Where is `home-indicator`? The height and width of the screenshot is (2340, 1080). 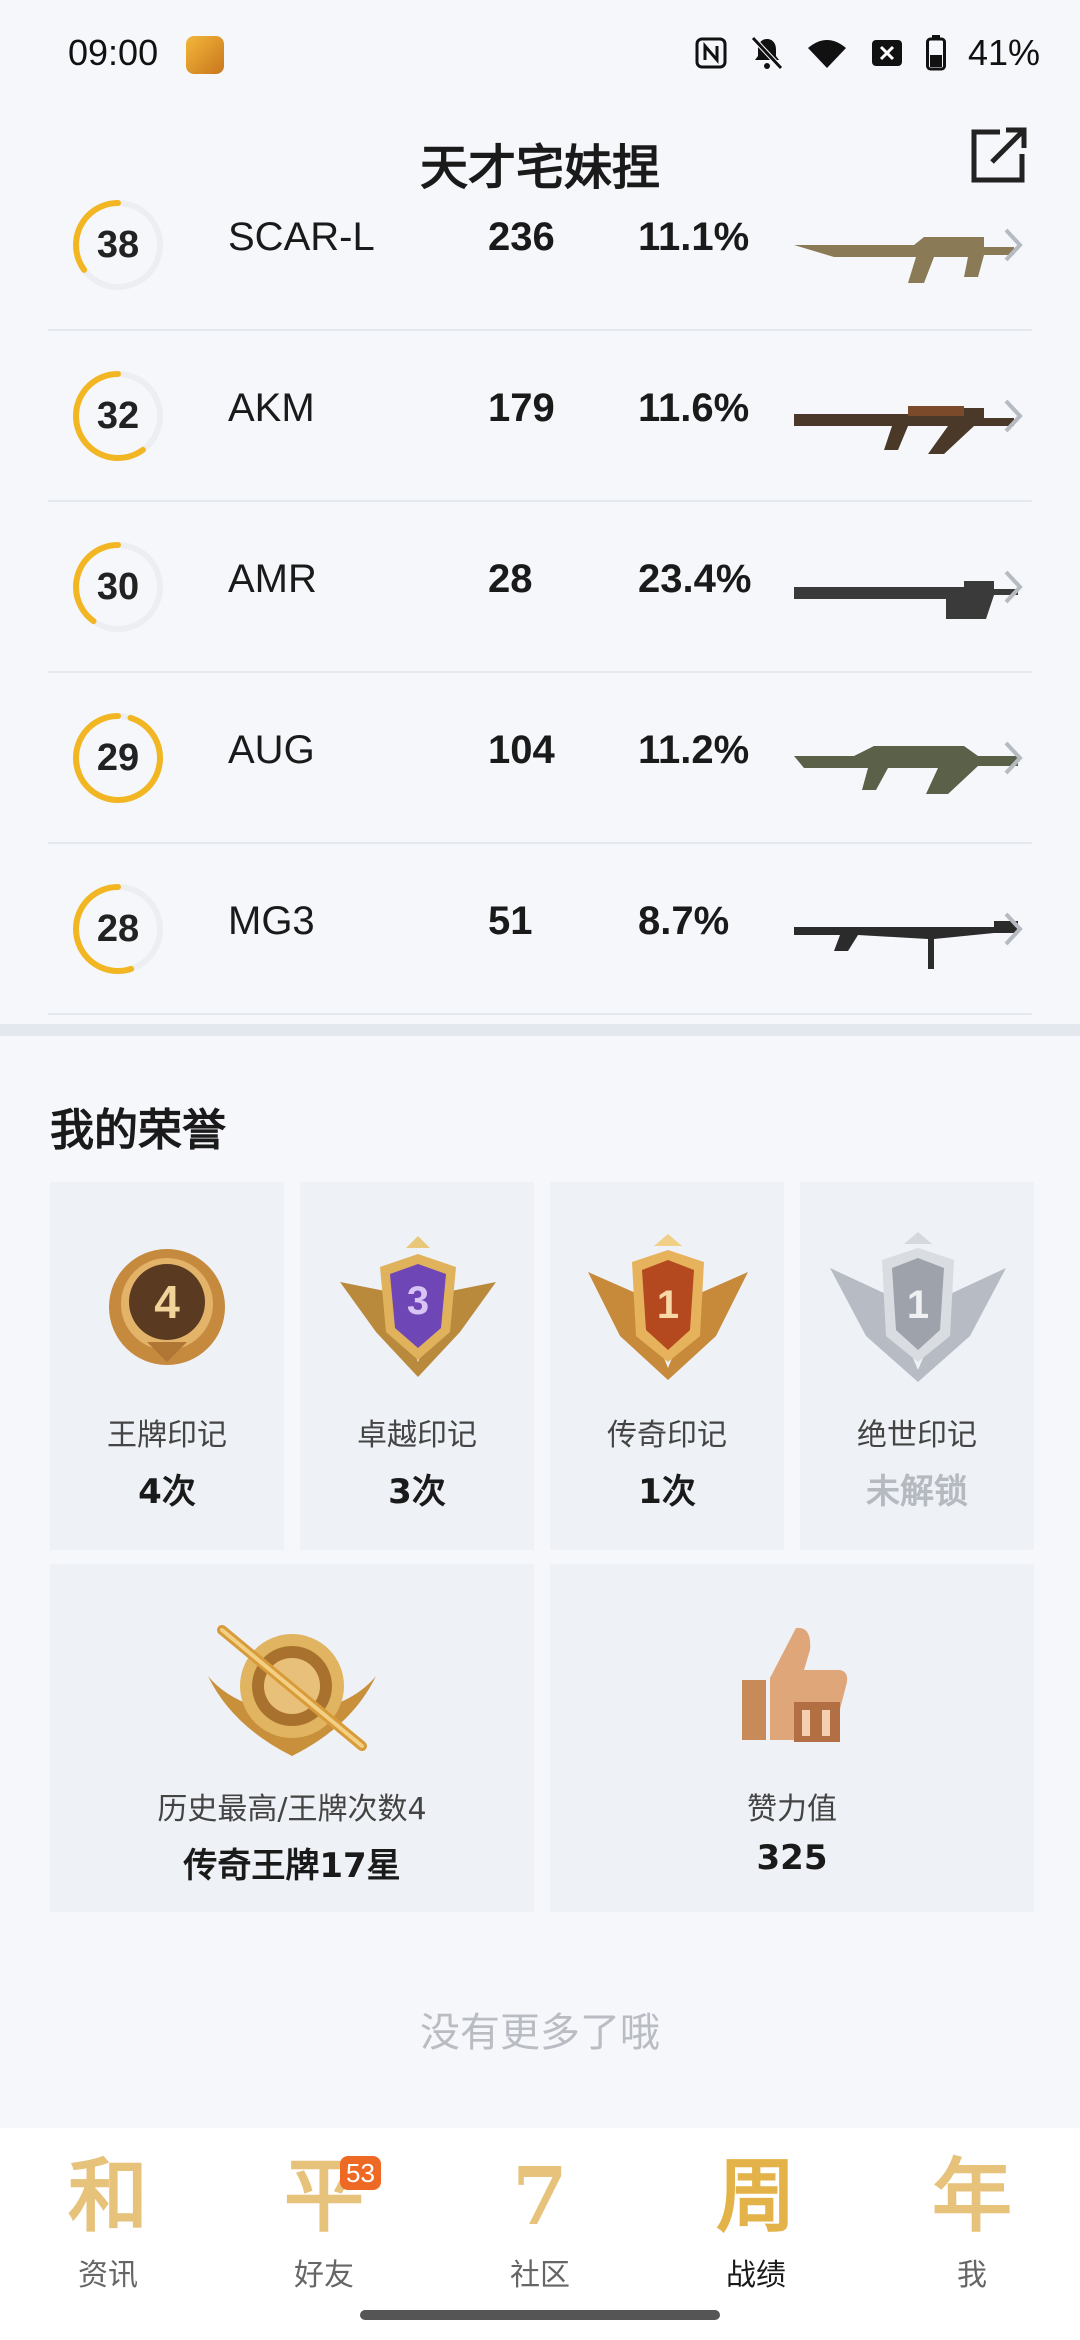 home-indicator is located at coordinates (540, 2315).